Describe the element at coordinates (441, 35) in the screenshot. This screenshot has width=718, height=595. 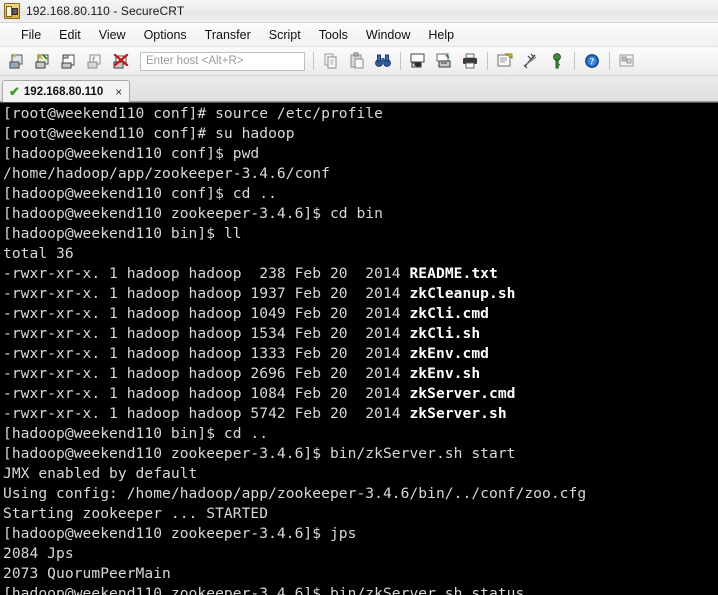
I see `menu-help: Help` at that location.